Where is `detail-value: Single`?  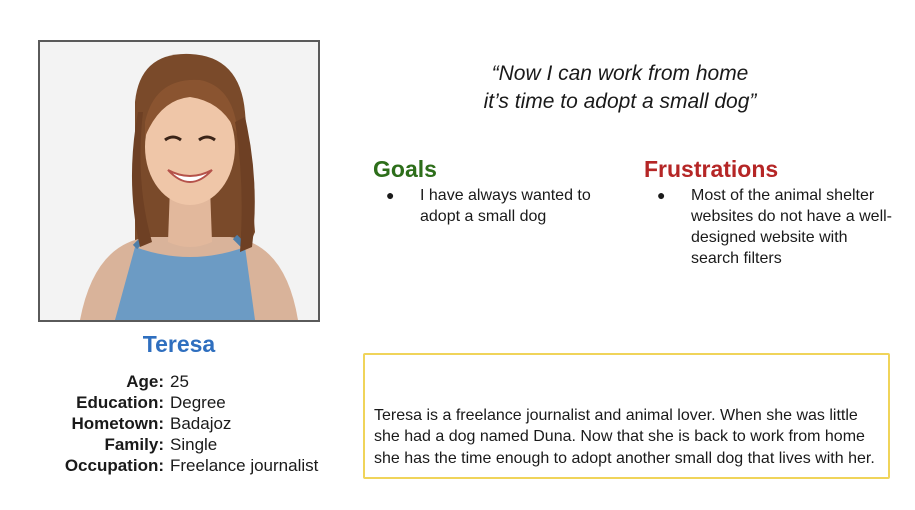
detail-value: Single is located at coordinates (194, 444).